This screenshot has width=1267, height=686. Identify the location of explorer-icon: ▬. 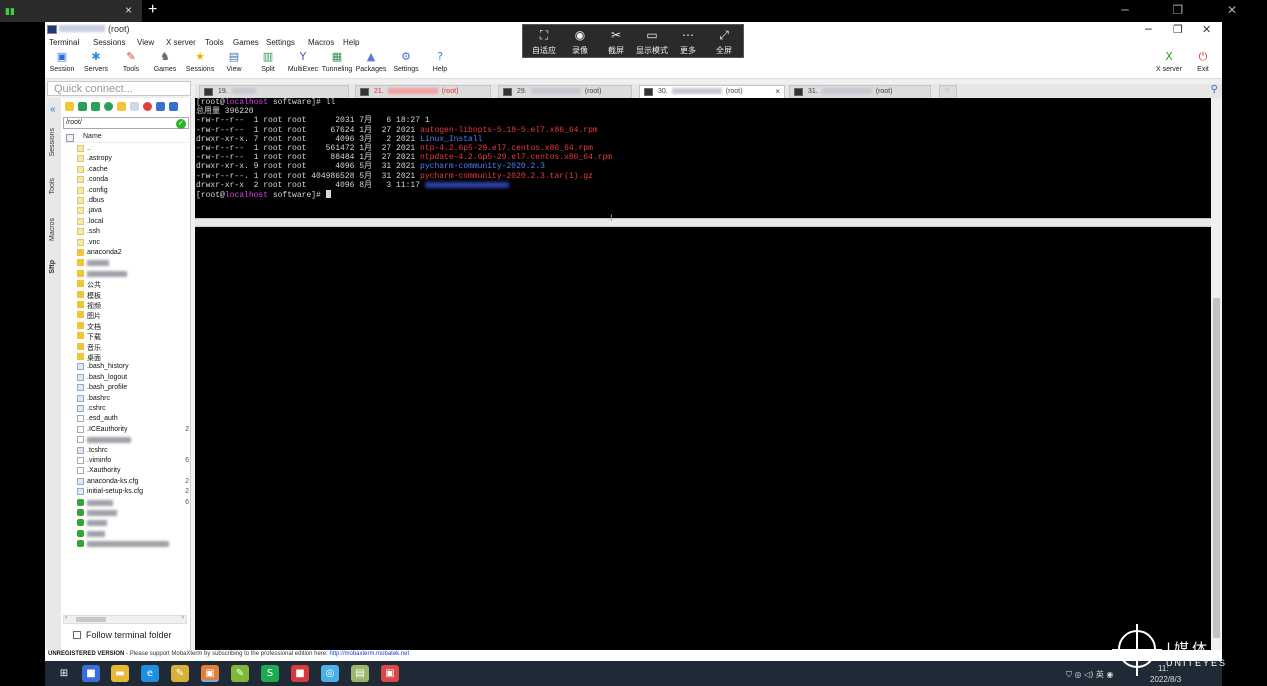
(120, 673).